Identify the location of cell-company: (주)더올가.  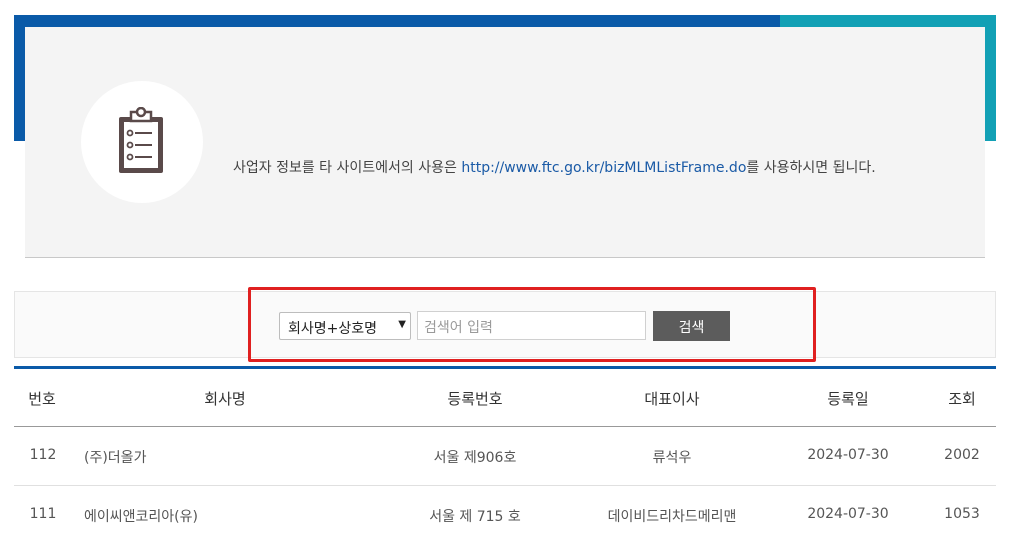
(115, 457).